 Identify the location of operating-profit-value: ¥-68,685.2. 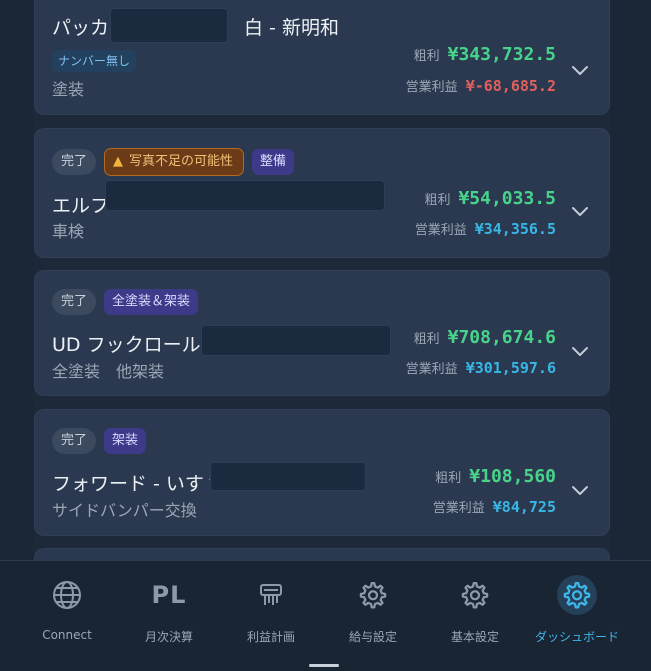
(510, 86).